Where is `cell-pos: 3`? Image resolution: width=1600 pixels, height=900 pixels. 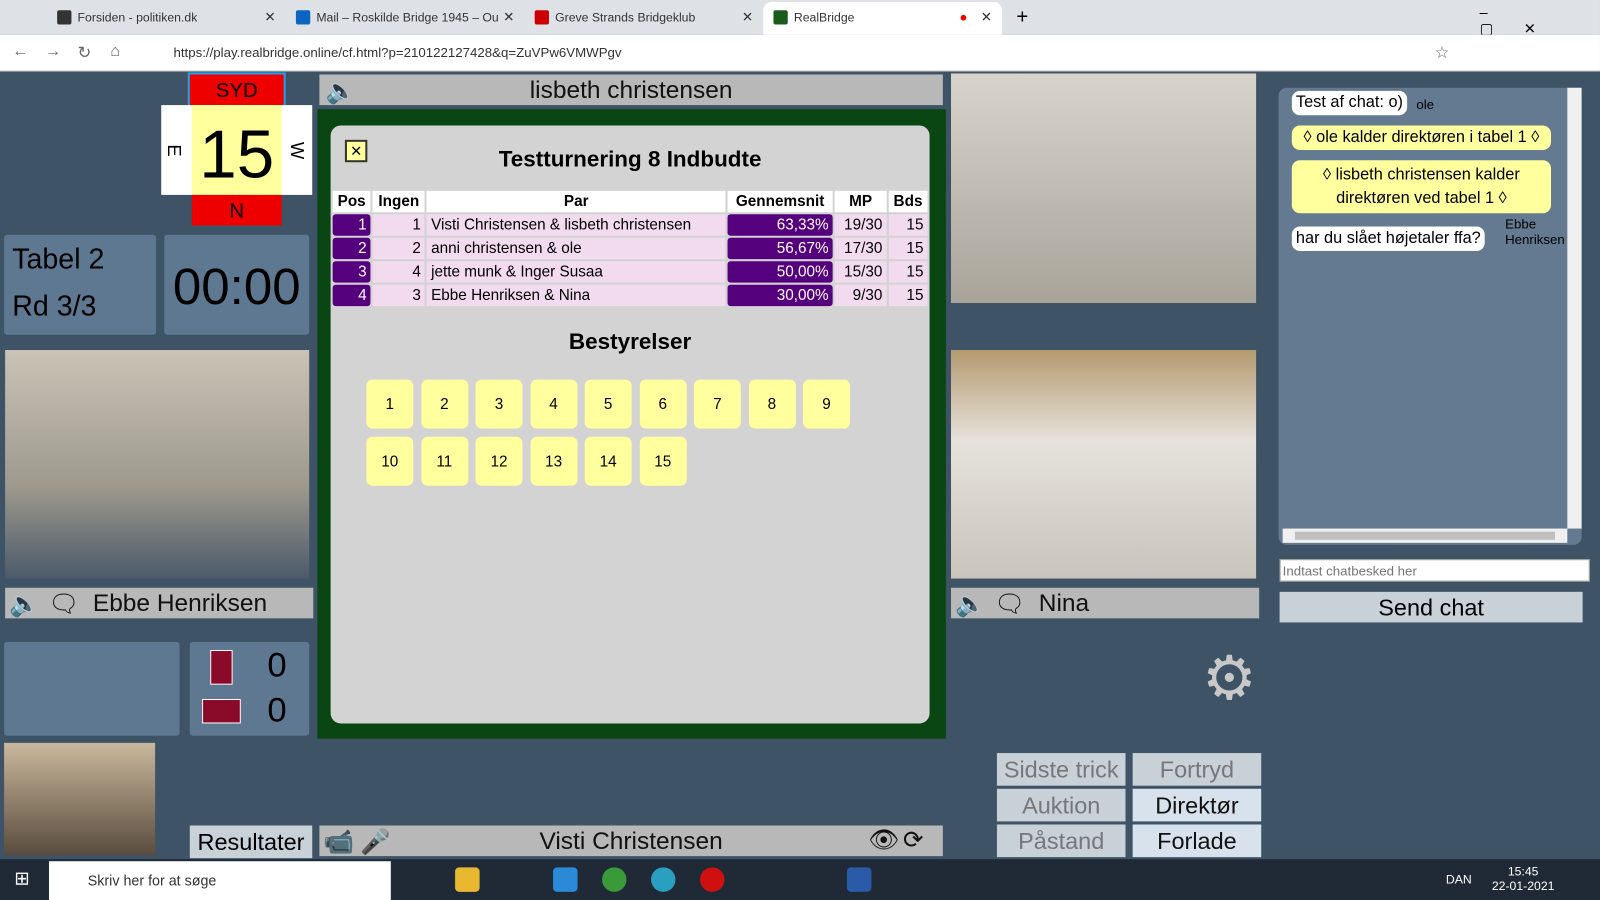 cell-pos: 3 is located at coordinates (351, 272).